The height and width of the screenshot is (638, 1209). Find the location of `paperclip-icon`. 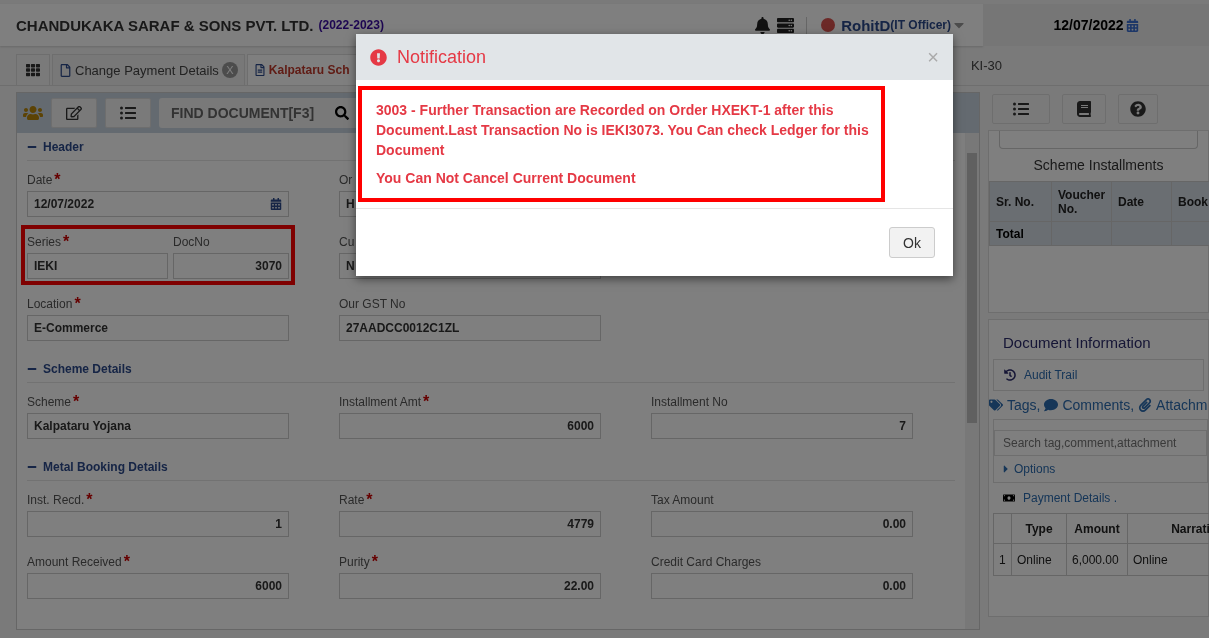

paperclip-icon is located at coordinates (1145, 405).